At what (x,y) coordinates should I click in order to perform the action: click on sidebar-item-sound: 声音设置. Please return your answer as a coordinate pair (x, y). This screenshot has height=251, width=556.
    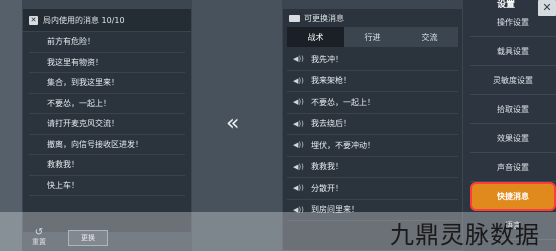
    Looking at the image, I should click on (513, 167).